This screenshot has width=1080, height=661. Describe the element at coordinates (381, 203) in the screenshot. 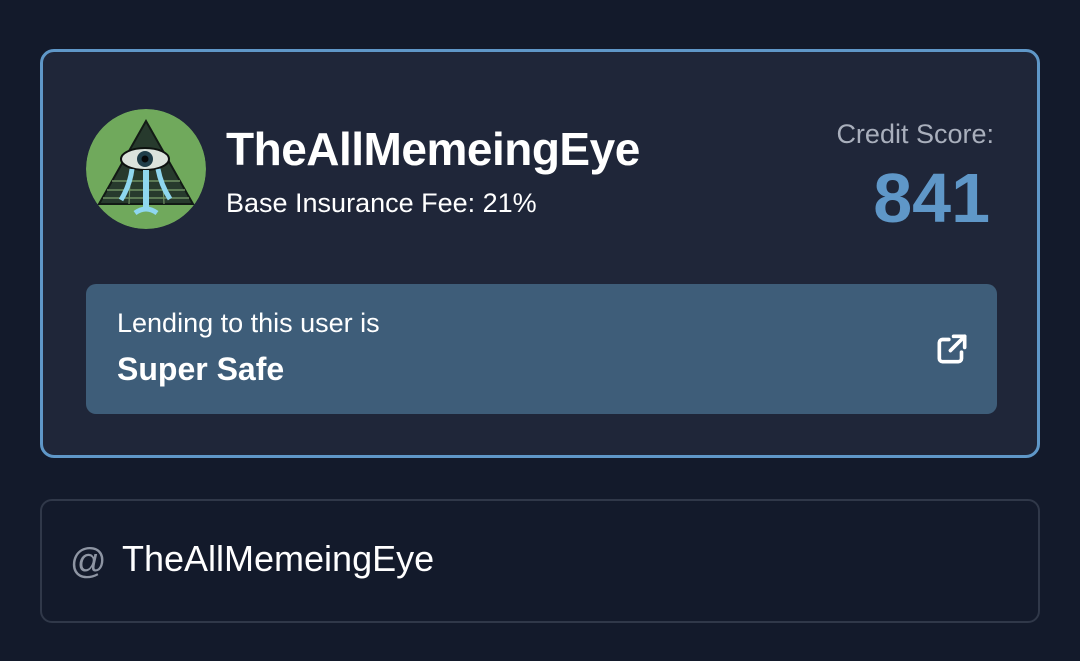

I see `base-insurance-fee: Base Insurance Fee: 21%` at that location.